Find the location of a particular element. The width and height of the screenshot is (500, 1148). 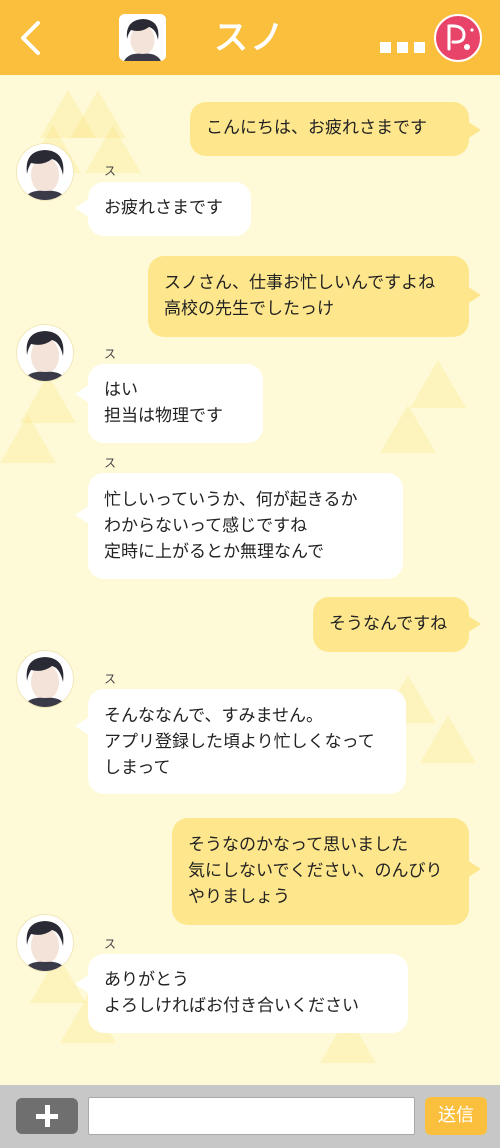

message-bubble-received: そんななんで、すみません。 アプリ登録した頃より忙しくなって しまって is located at coordinates (247, 741).